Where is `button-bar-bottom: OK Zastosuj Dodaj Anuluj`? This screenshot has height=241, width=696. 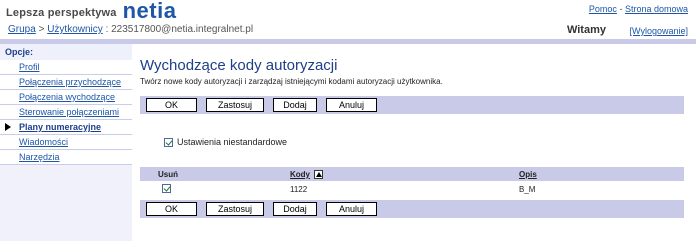
button-bar-bottom: OK Zastosuj Dodaj Anuluj is located at coordinates (412, 209).